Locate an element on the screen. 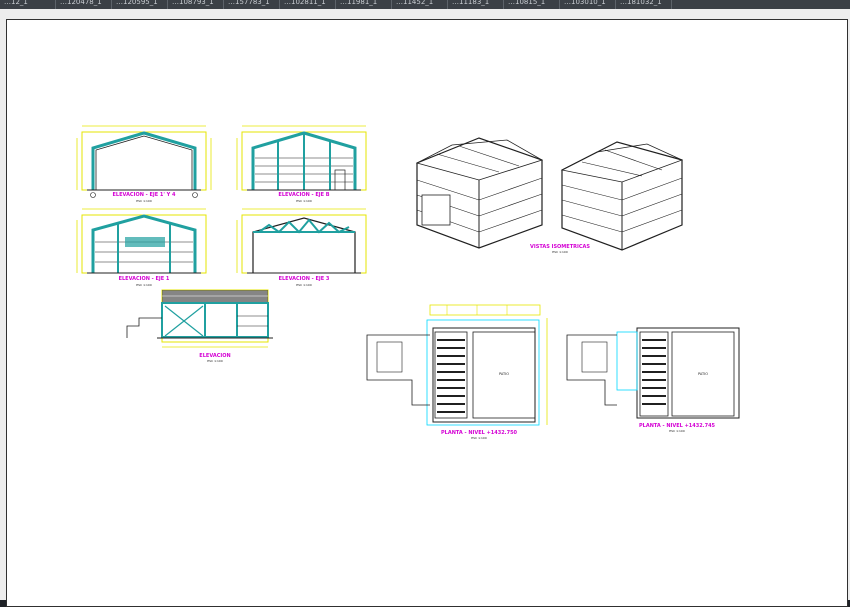 This screenshot has width=850, height=607. elevation-eje-1: ELEVACION - EJE 1 ESC 1:100 is located at coordinates (141, 247).